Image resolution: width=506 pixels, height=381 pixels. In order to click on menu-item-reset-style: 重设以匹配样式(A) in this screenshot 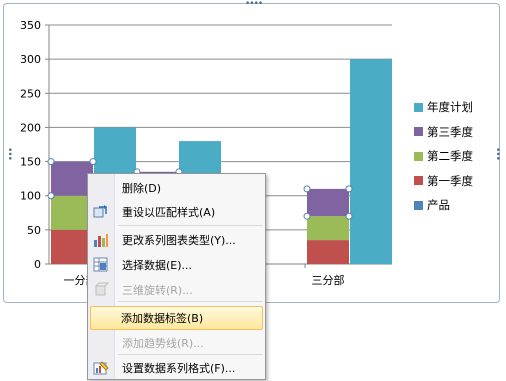, I will do `click(176, 212)`.